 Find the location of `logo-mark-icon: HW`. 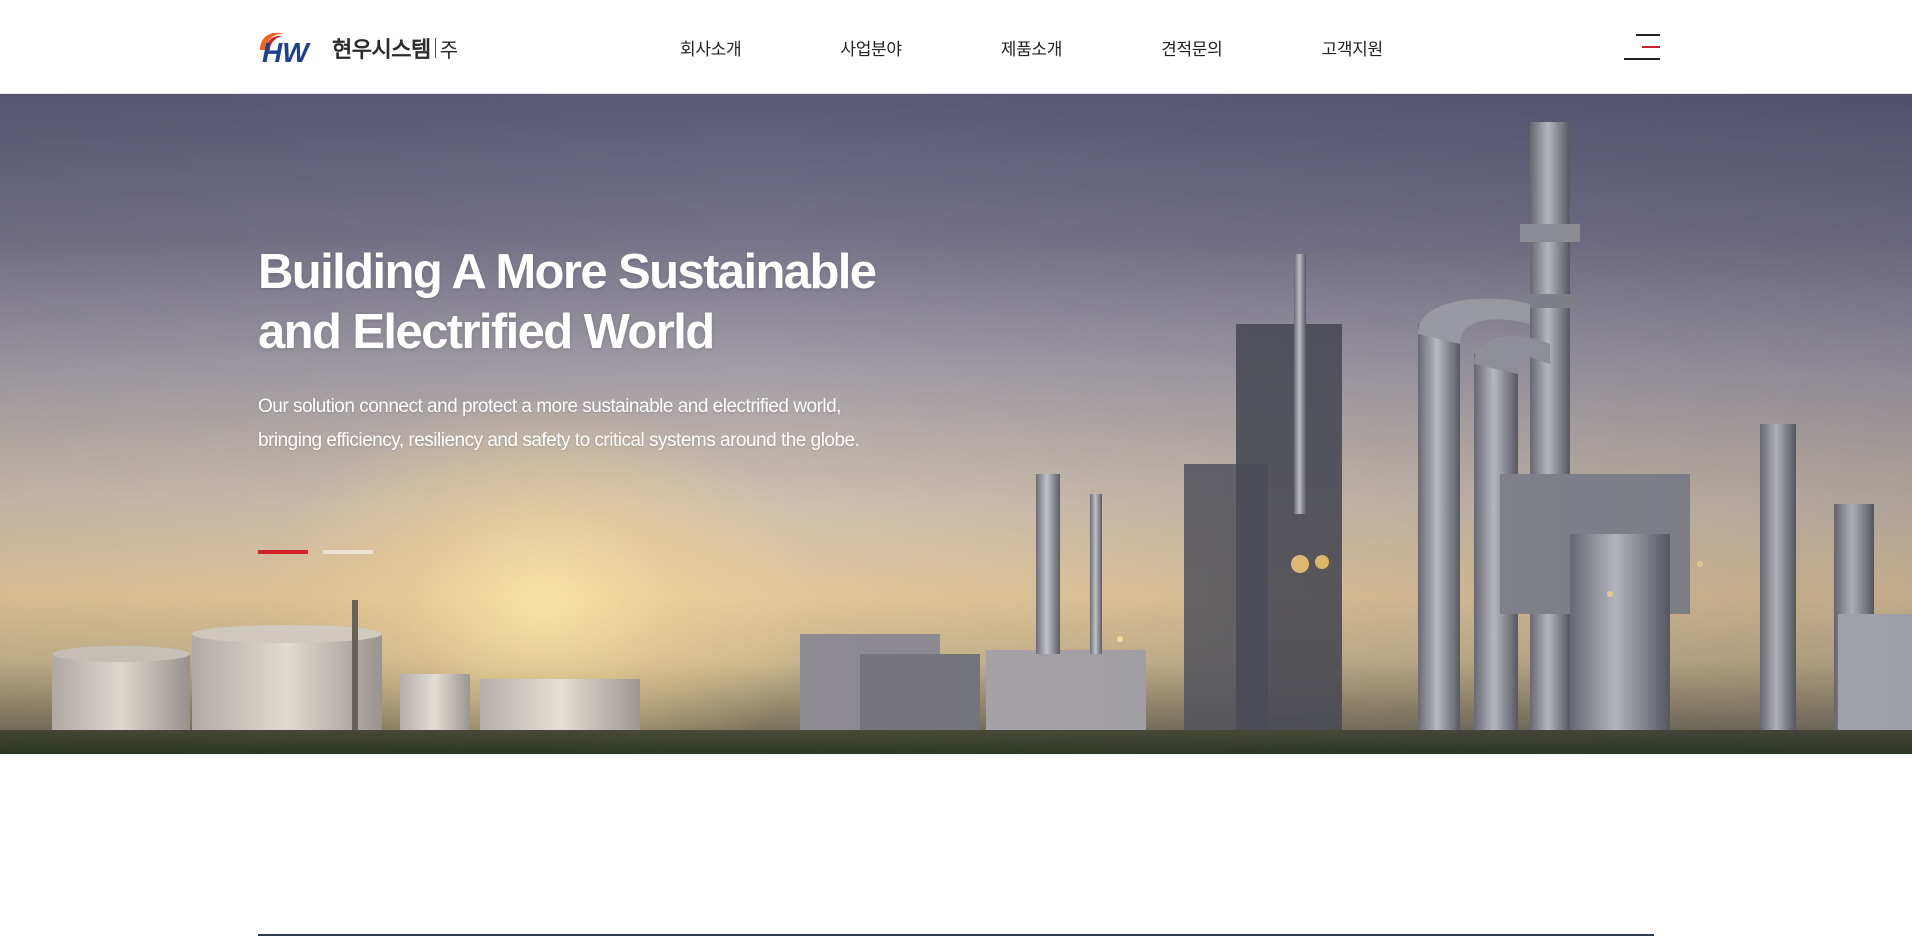

logo-mark-icon: HW is located at coordinates (293, 48).